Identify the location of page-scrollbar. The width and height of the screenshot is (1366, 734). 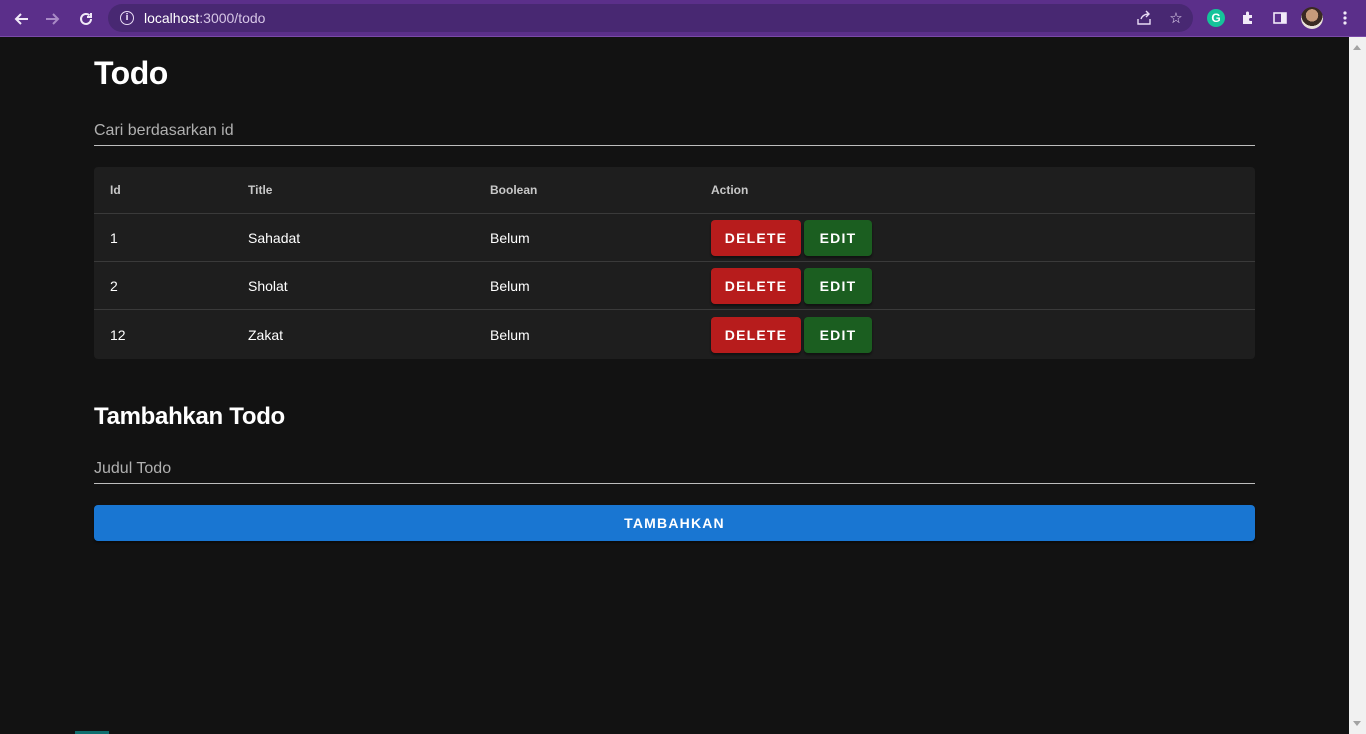
(1357, 385).